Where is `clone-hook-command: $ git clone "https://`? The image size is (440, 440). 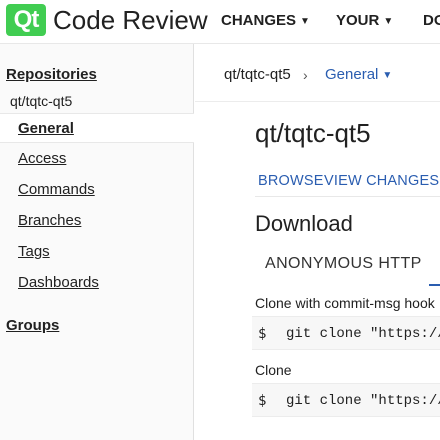 clone-hook-command: $ git clone "https:// is located at coordinates (346, 333).